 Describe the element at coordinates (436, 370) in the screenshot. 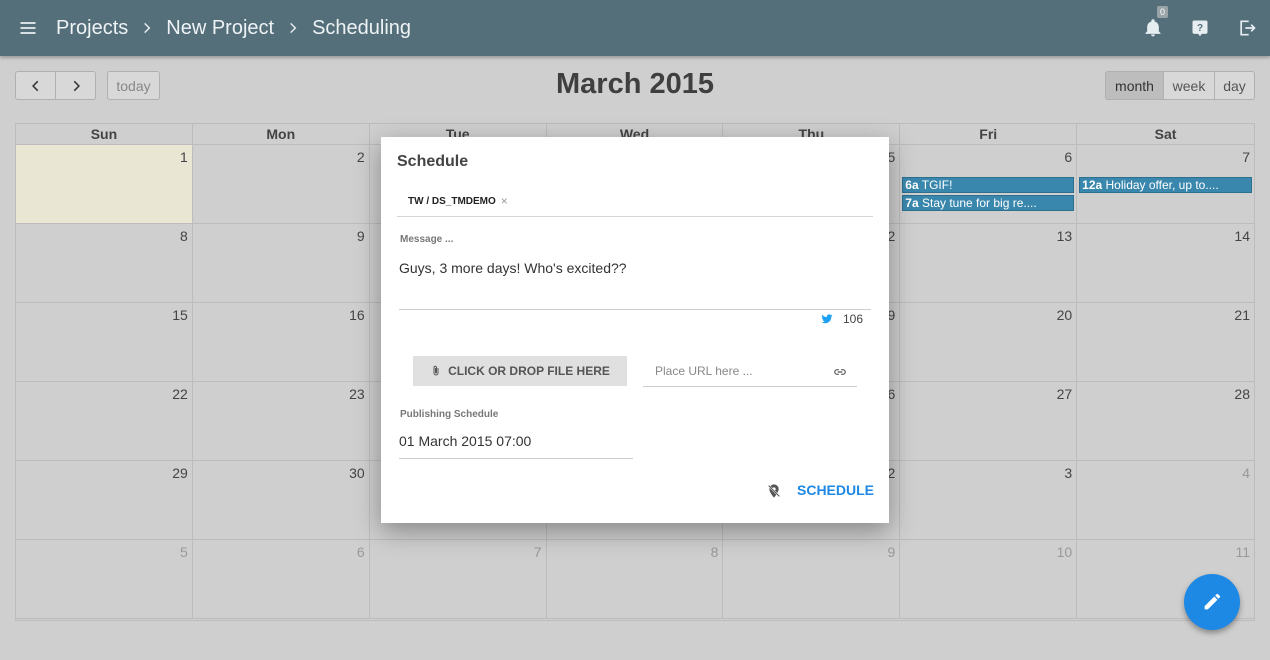

I see `paperclip-icon` at that location.